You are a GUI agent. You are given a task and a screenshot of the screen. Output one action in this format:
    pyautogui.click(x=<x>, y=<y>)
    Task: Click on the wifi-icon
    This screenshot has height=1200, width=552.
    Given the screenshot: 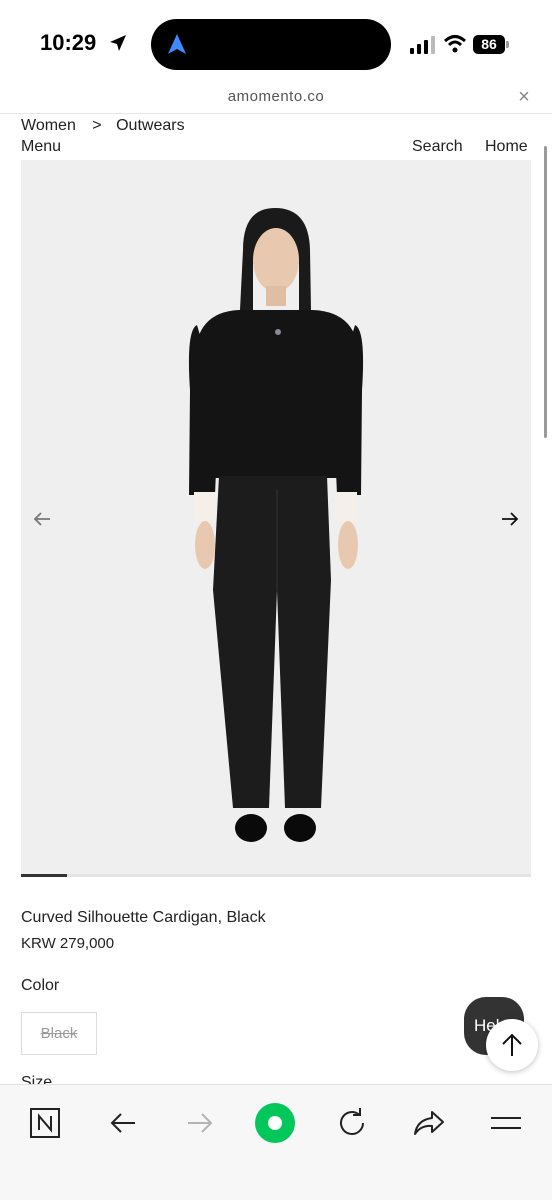 What is the action you would take?
    pyautogui.click(x=455, y=44)
    